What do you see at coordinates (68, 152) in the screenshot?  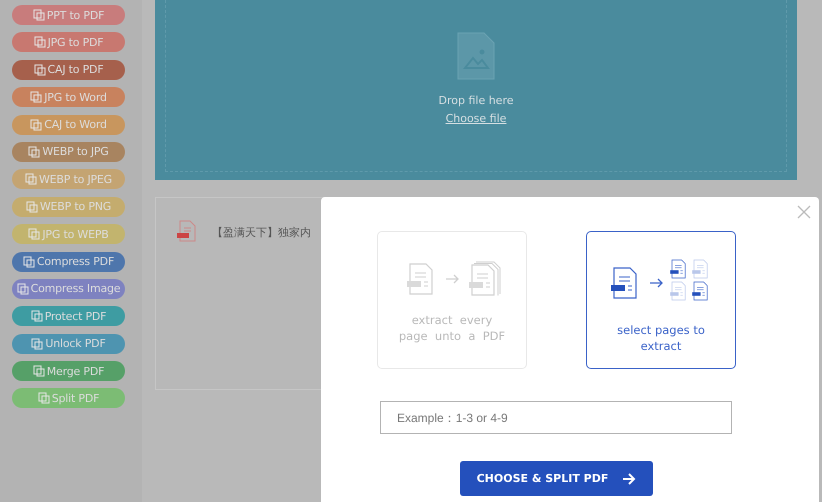 I see `sidebar-item: WEBP to JPG` at bounding box center [68, 152].